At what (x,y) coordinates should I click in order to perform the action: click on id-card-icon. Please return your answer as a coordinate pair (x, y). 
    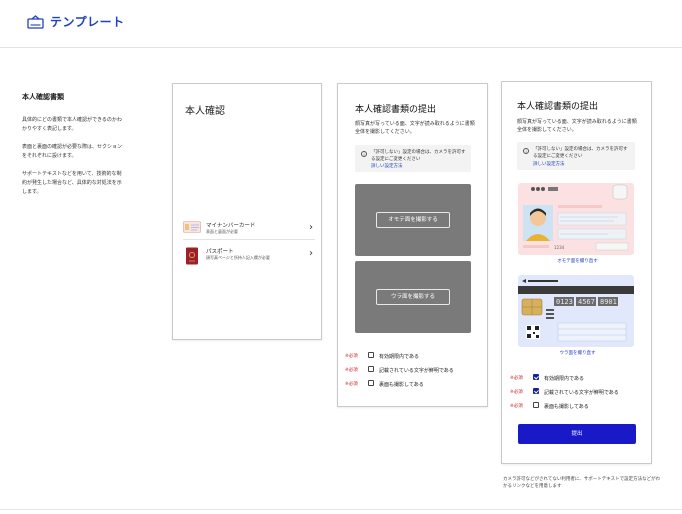
    Looking at the image, I should click on (35, 21).